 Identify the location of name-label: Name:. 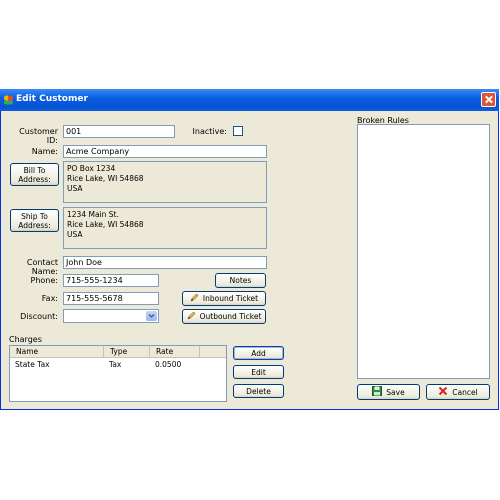
(44, 151).